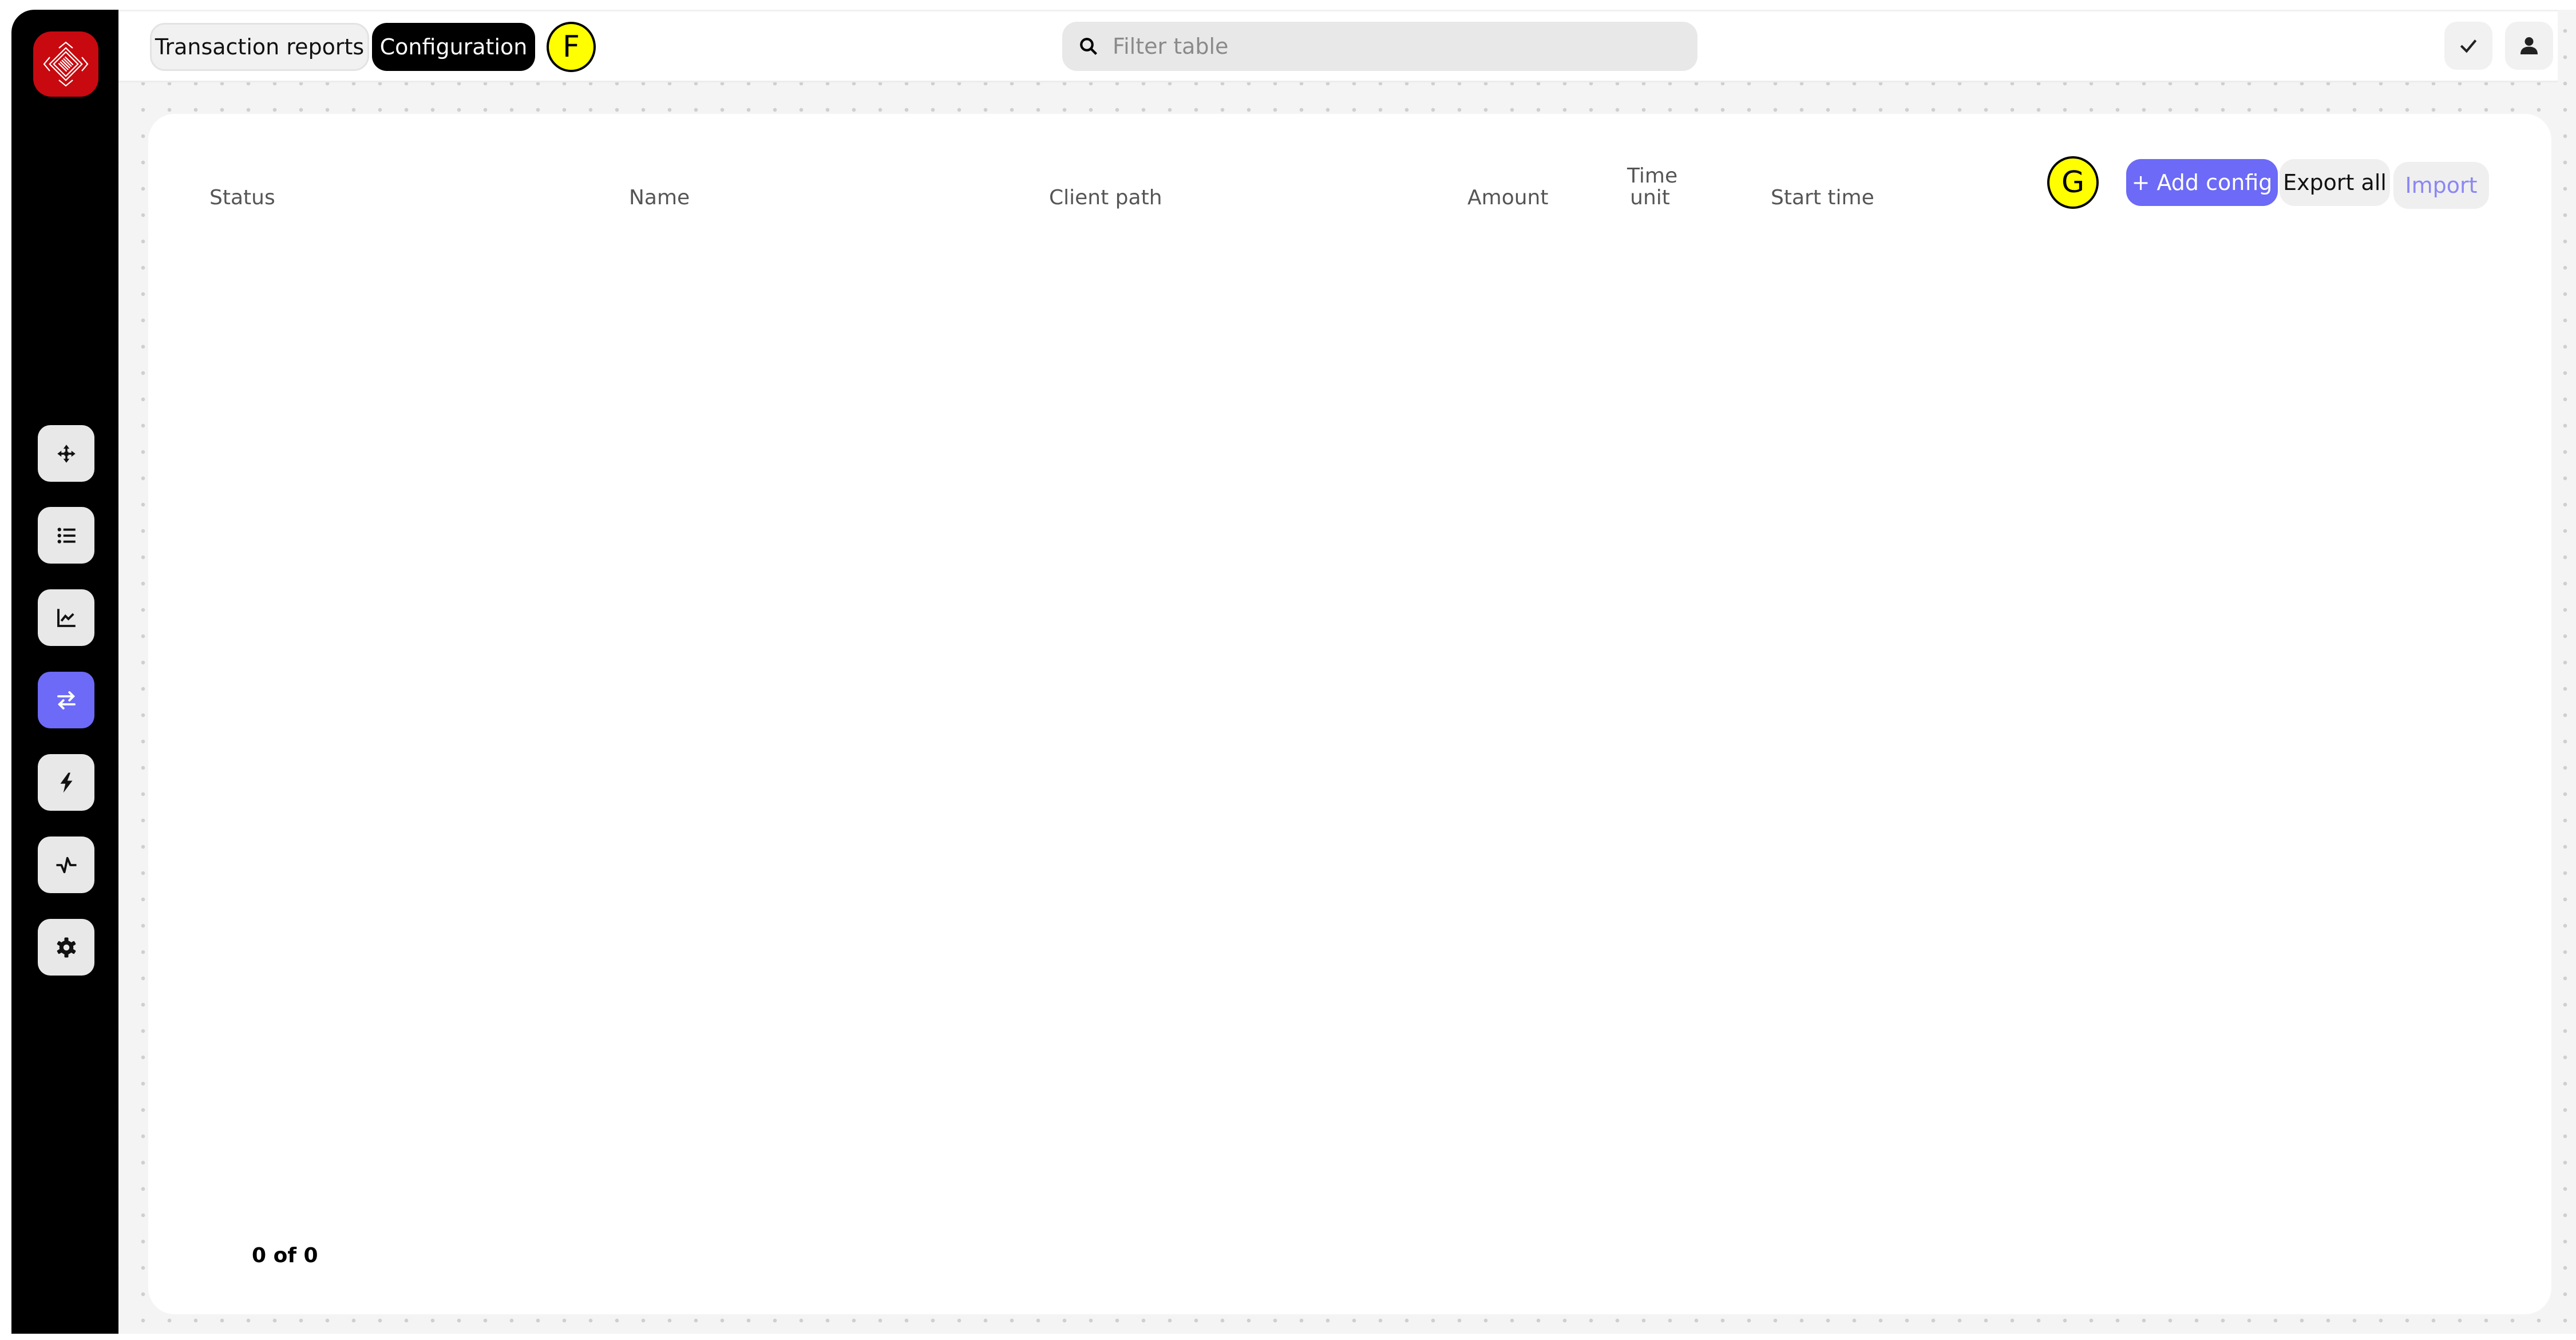 The image size is (2576, 1340). I want to click on gear-icon, so click(66, 947).